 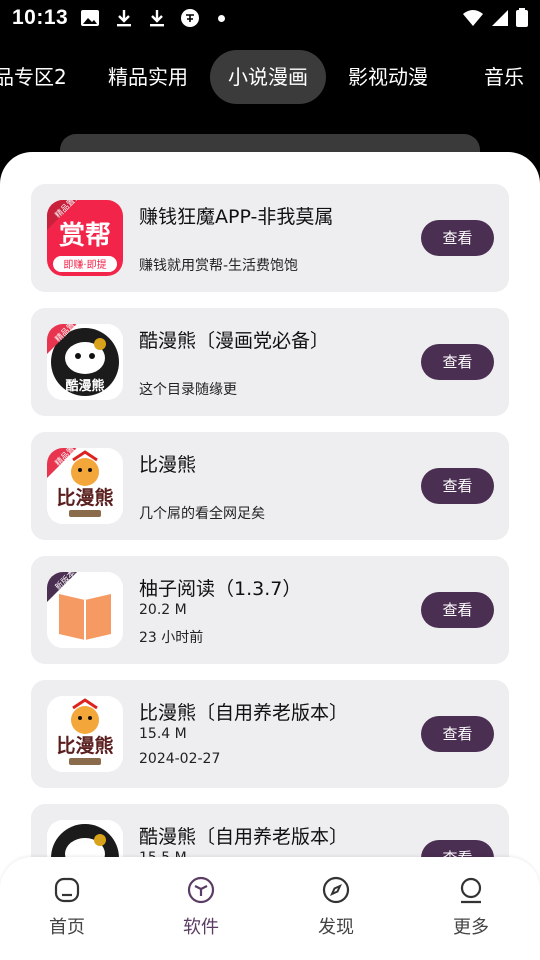 What do you see at coordinates (188, 390) in the screenshot?
I see `app-description: 这个目录随缘更` at bounding box center [188, 390].